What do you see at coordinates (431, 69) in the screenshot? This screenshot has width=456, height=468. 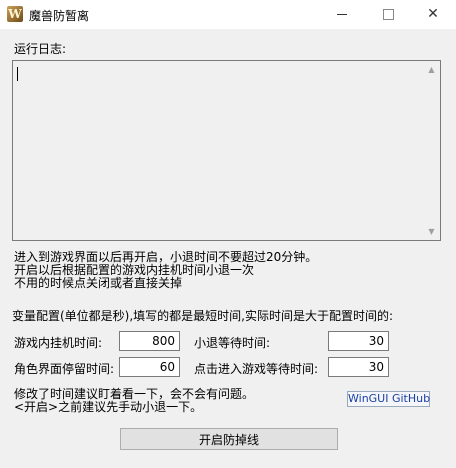 I see `scroll-up-icon: ▲` at bounding box center [431, 69].